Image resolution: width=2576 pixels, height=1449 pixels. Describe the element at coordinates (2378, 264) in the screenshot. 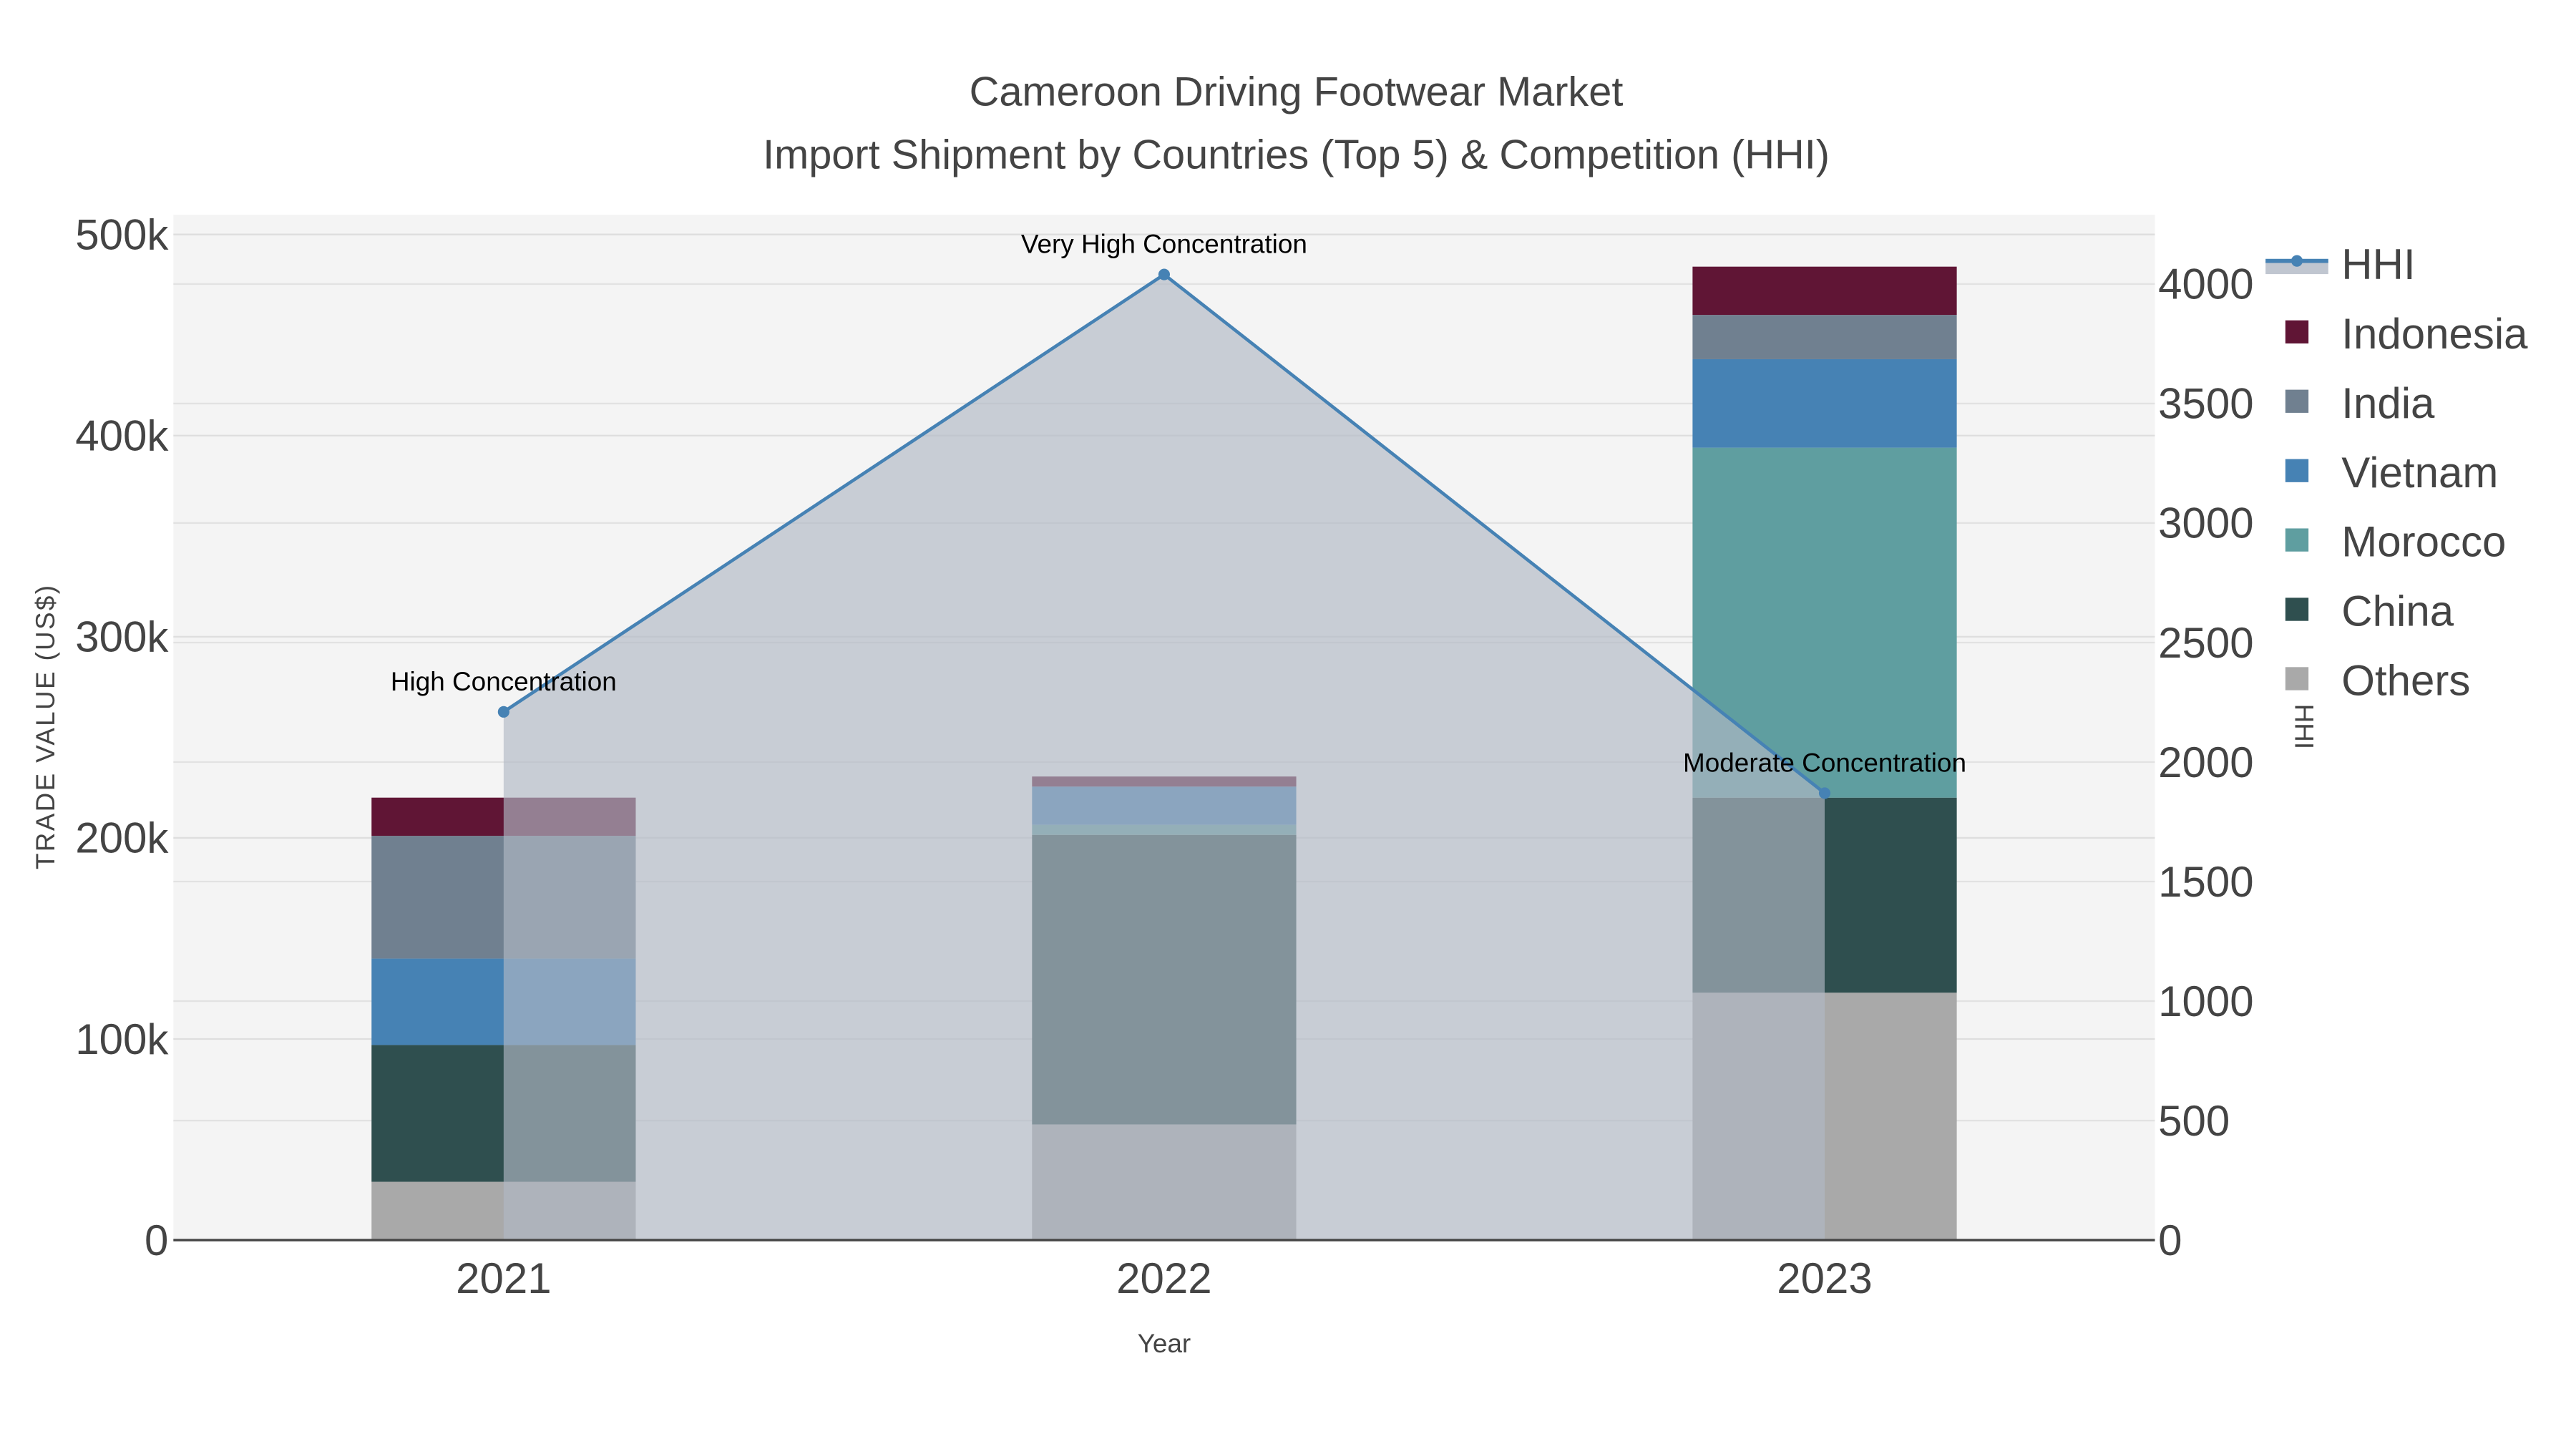

I see `legend-label: HHI` at that location.